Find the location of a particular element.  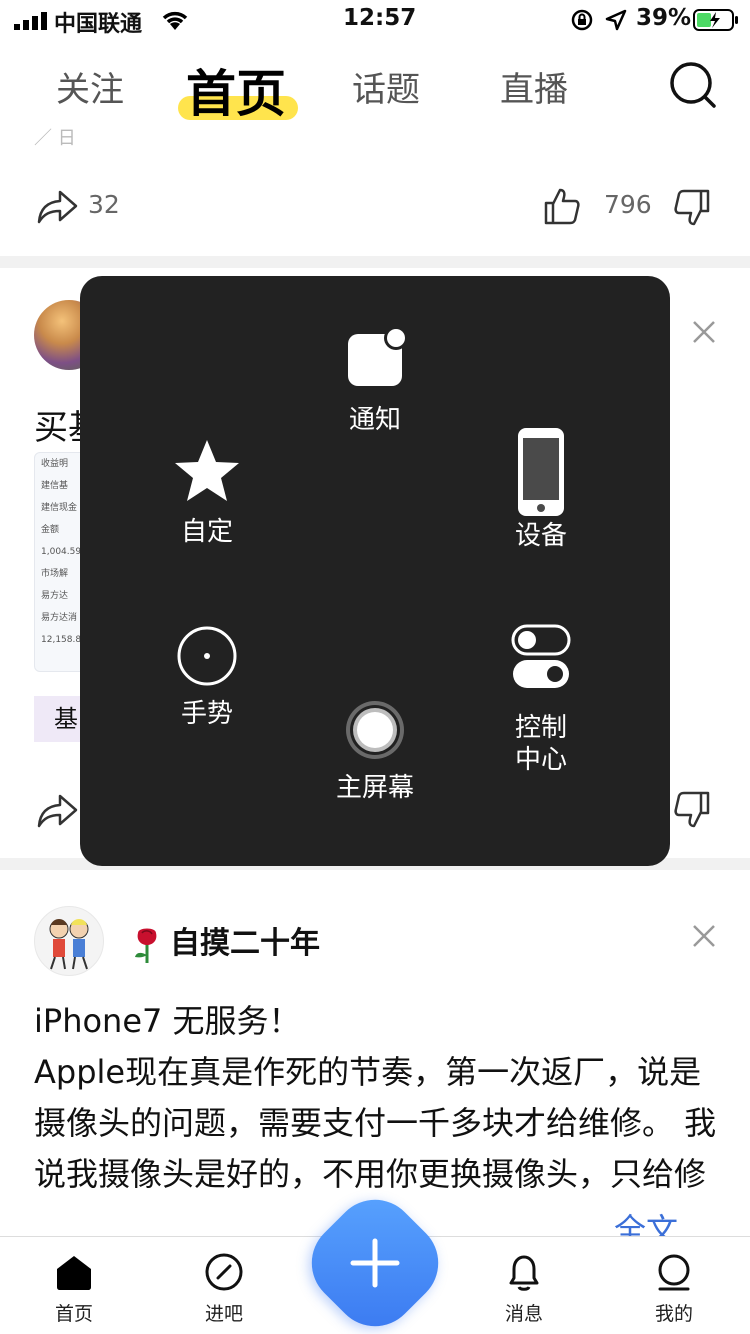

nav-home-label: 首页 is located at coordinates (73, 1314).